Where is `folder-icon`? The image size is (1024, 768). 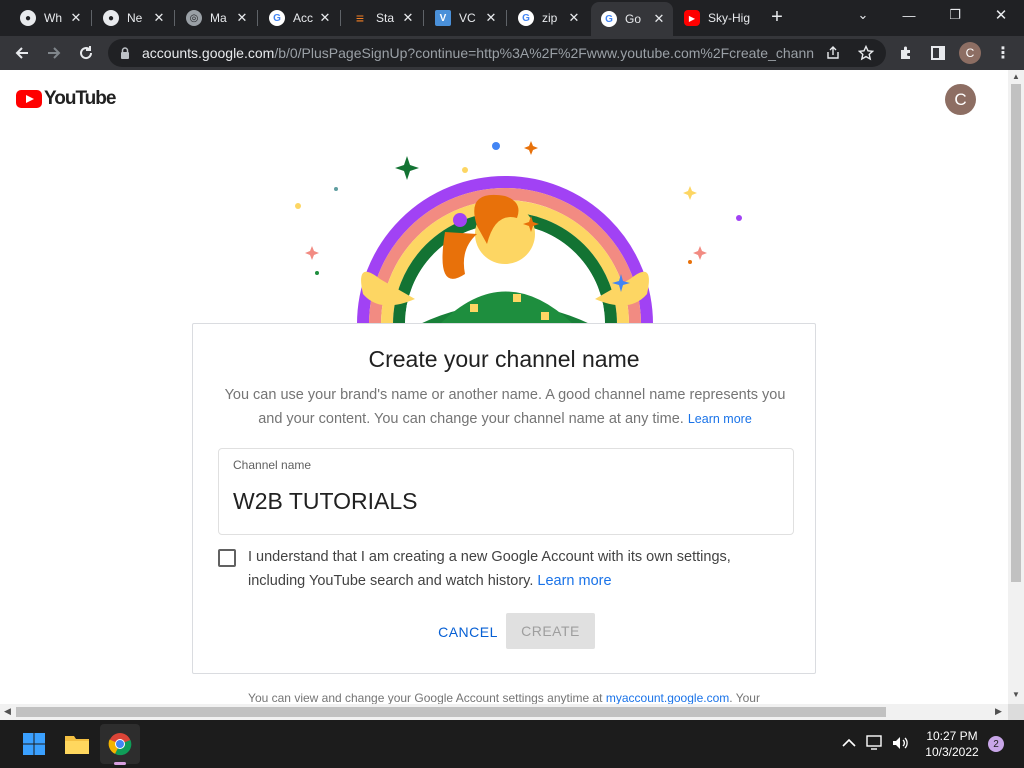
folder-icon is located at coordinates (77, 745).